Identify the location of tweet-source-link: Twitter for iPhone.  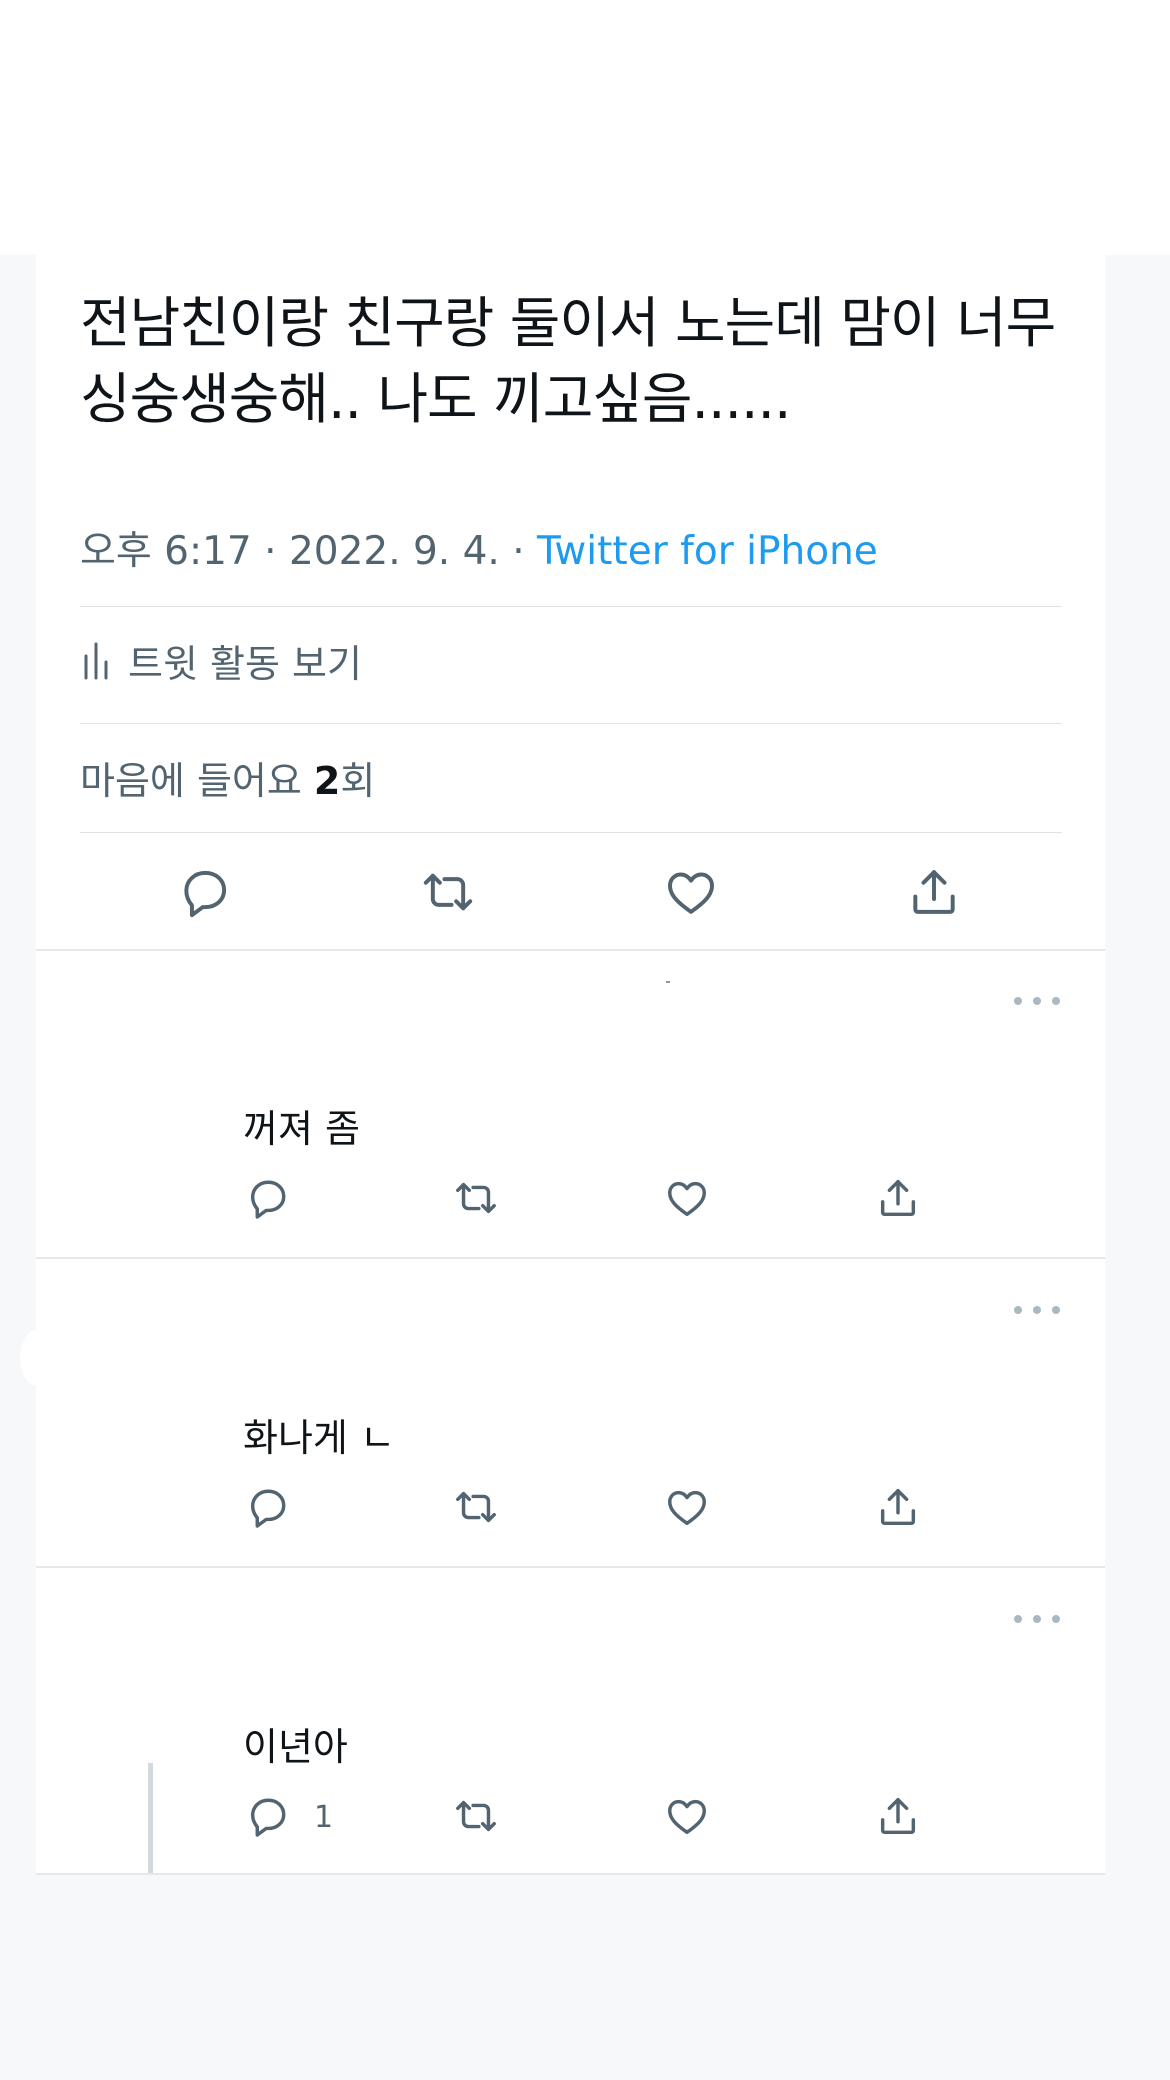
(707, 551).